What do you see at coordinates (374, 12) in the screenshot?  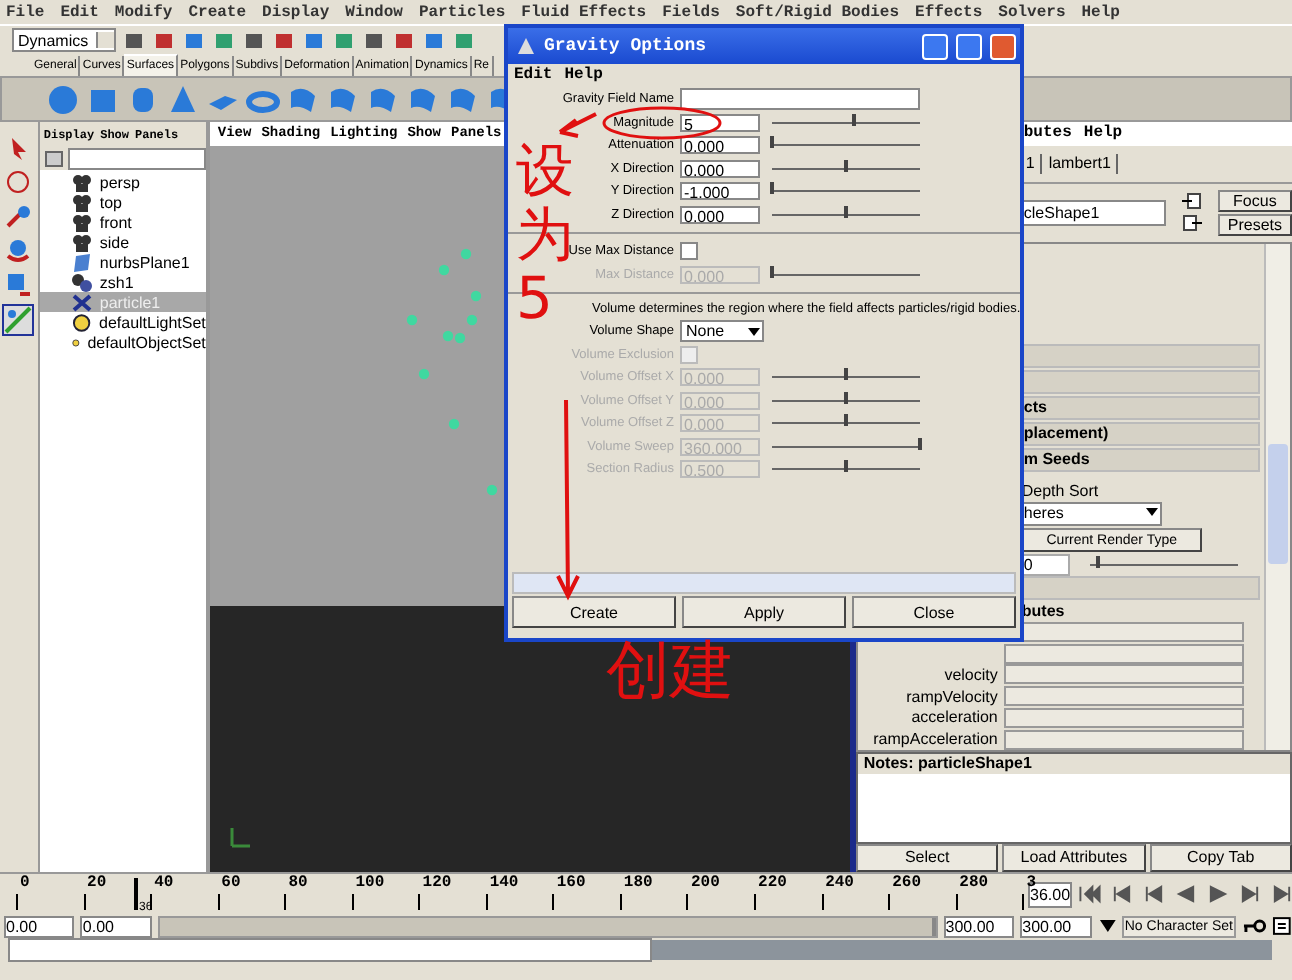 I see `menu-item: Window` at bounding box center [374, 12].